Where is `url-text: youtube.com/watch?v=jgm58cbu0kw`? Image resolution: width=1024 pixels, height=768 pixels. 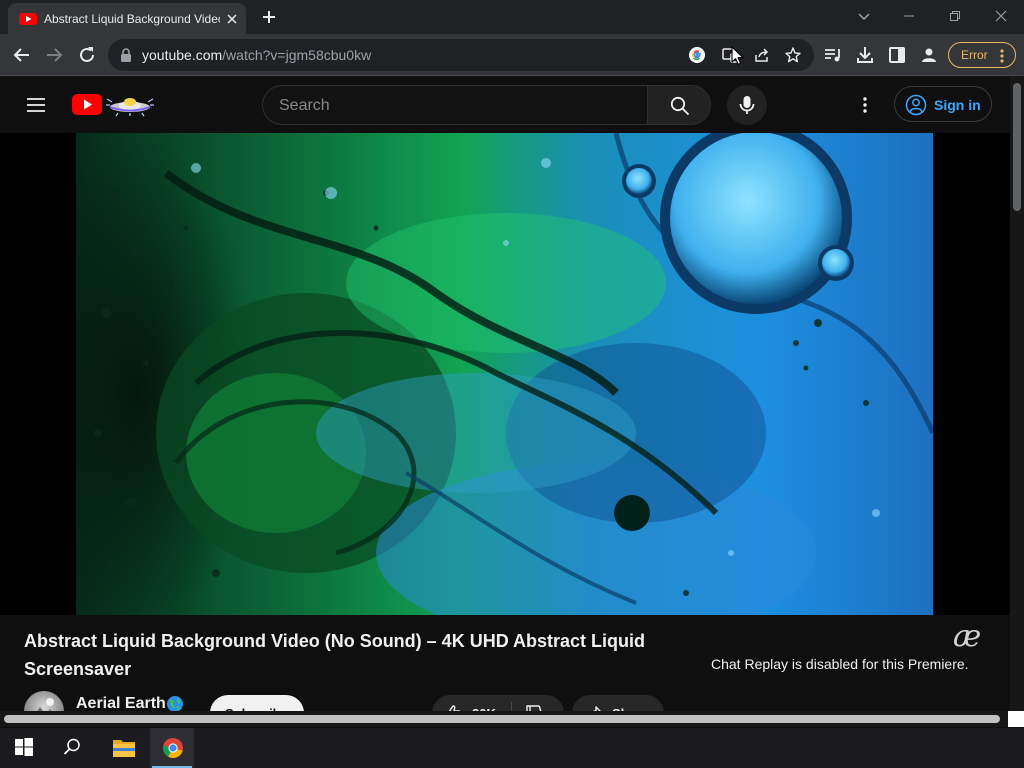 url-text: youtube.com/watch?v=jgm58cbu0kw is located at coordinates (256, 55).